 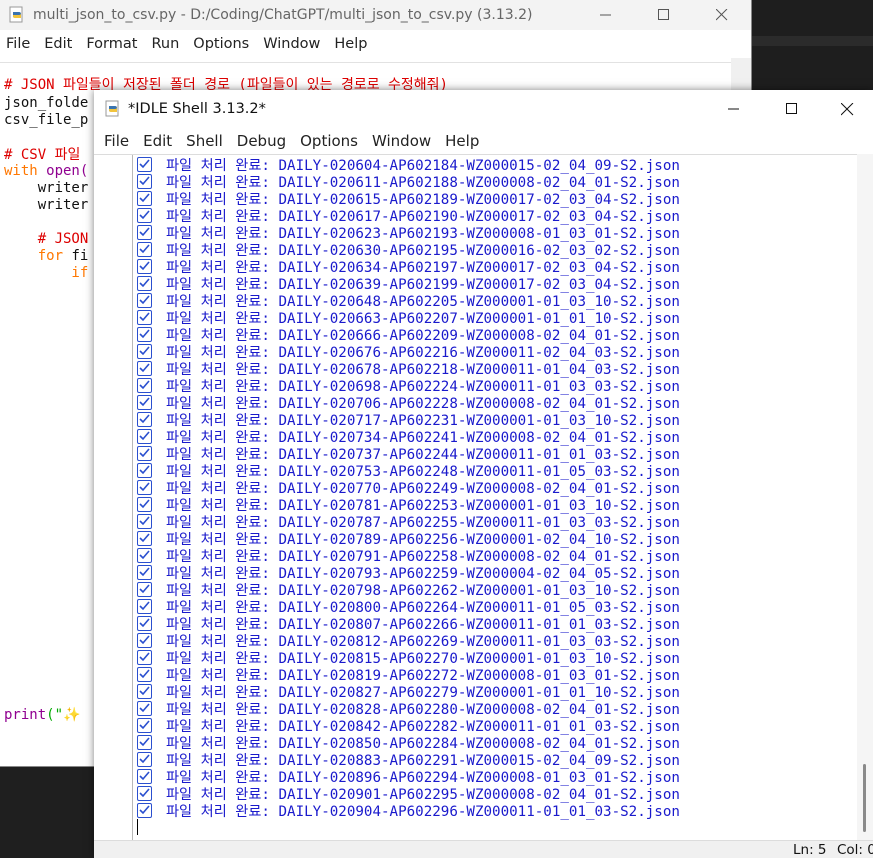 What do you see at coordinates (165, 44) in the screenshot?
I see `editor-menu-run: Run` at bounding box center [165, 44].